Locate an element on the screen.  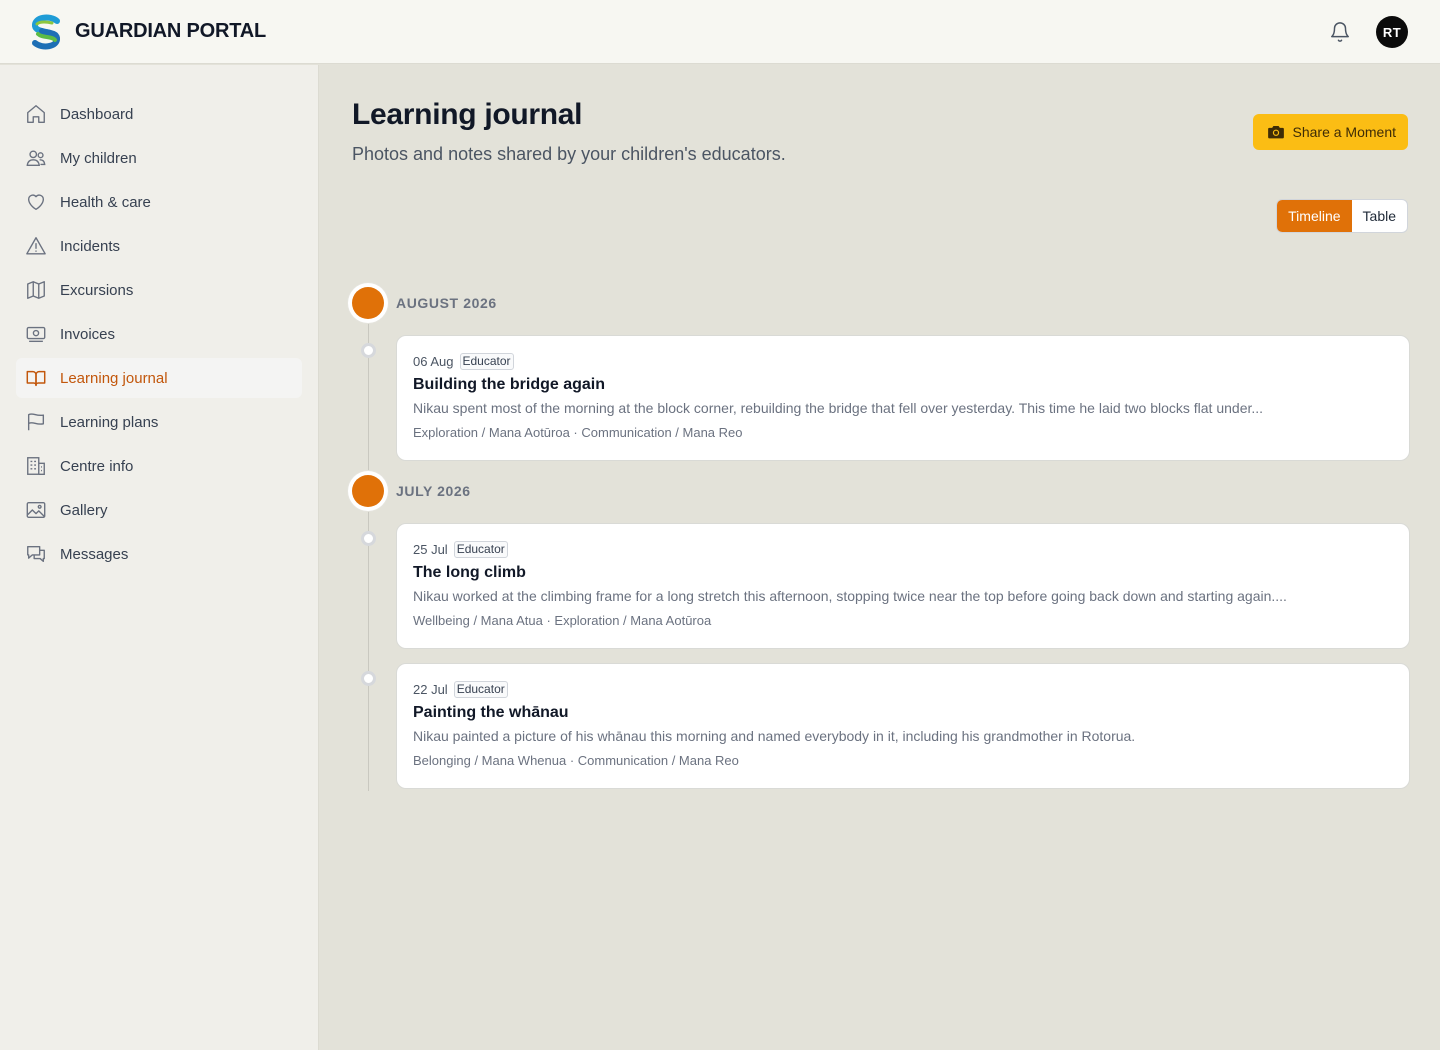
sidebar-item-label: My children is located at coordinates (98, 158).